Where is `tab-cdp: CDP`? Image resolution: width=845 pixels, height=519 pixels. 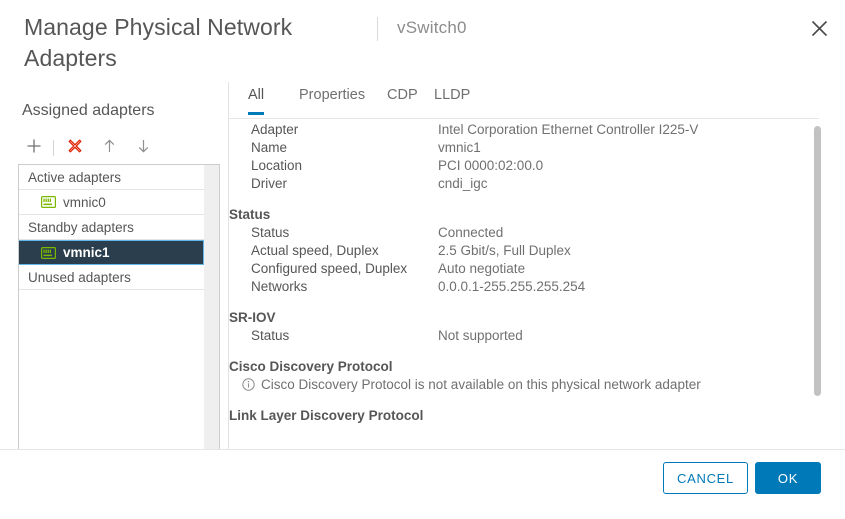 tab-cdp: CDP is located at coordinates (402, 99).